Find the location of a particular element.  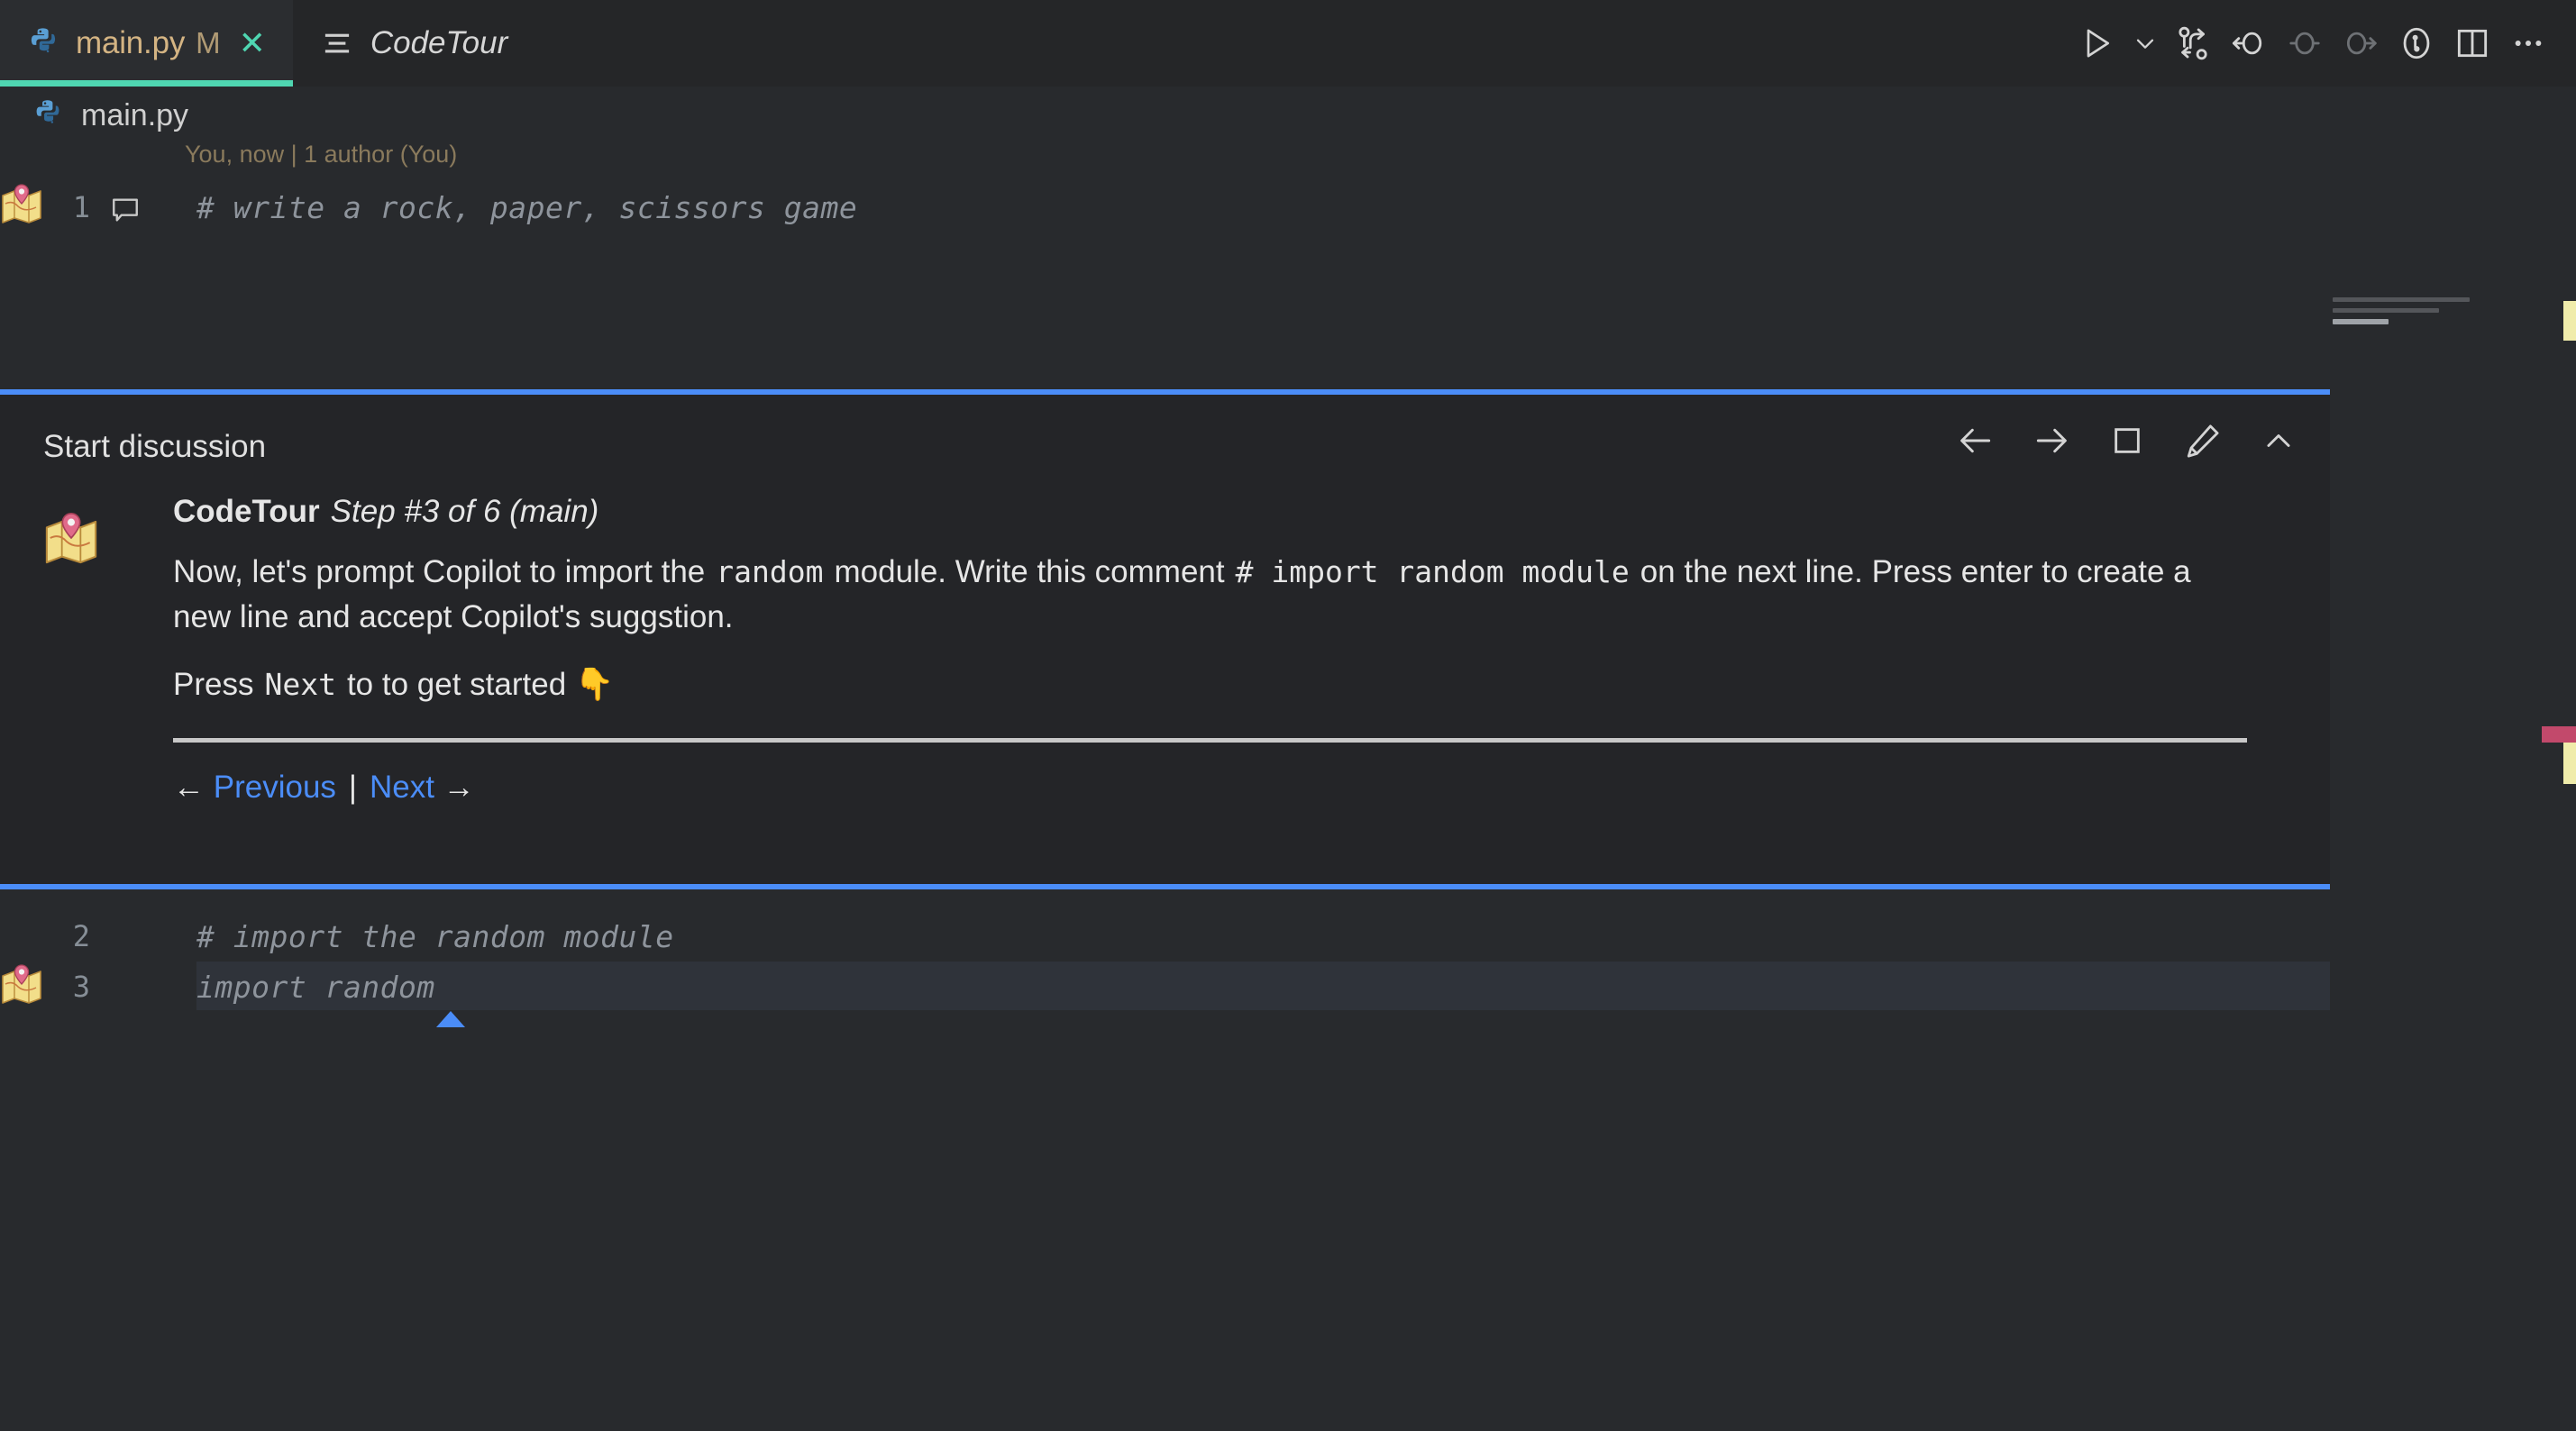

panel-header: Start discussion is located at coordinates (155, 446).